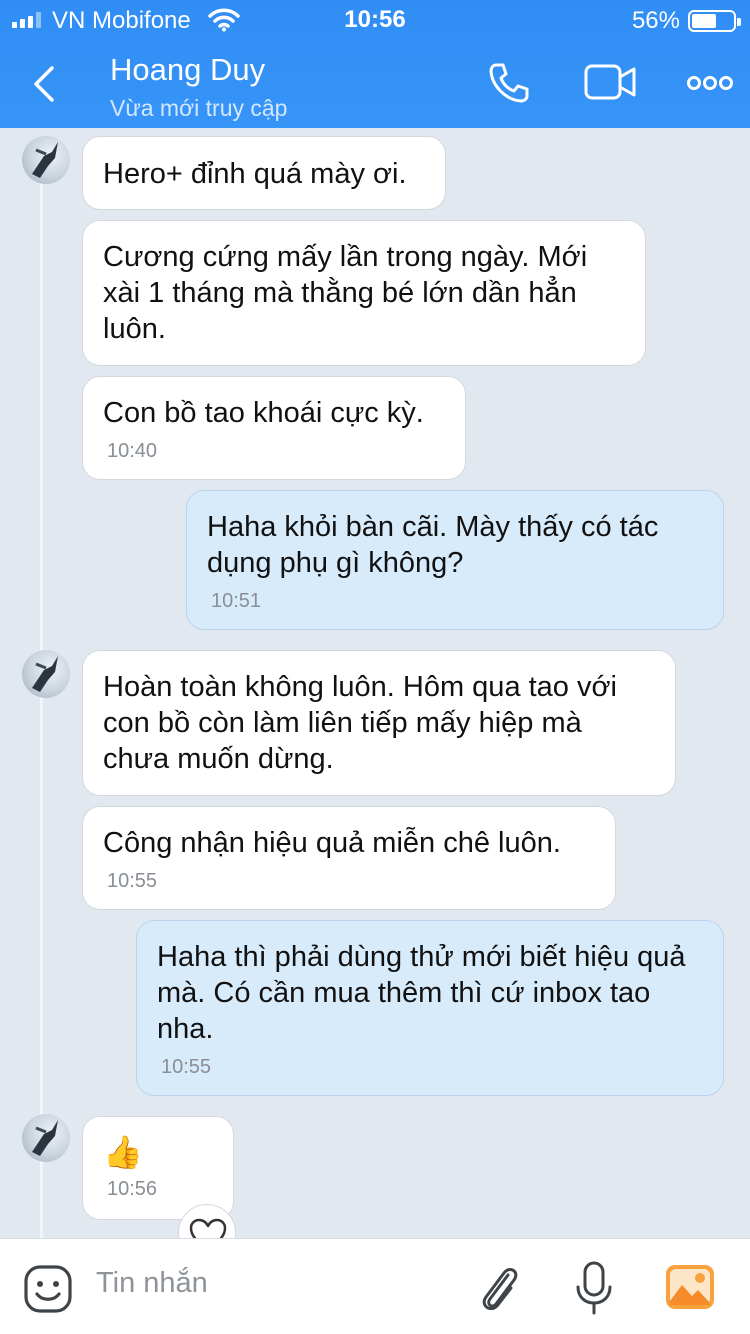 The image size is (750, 1334). Describe the element at coordinates (714, 21) in the screenshot. I see `battery-icon` at that location.